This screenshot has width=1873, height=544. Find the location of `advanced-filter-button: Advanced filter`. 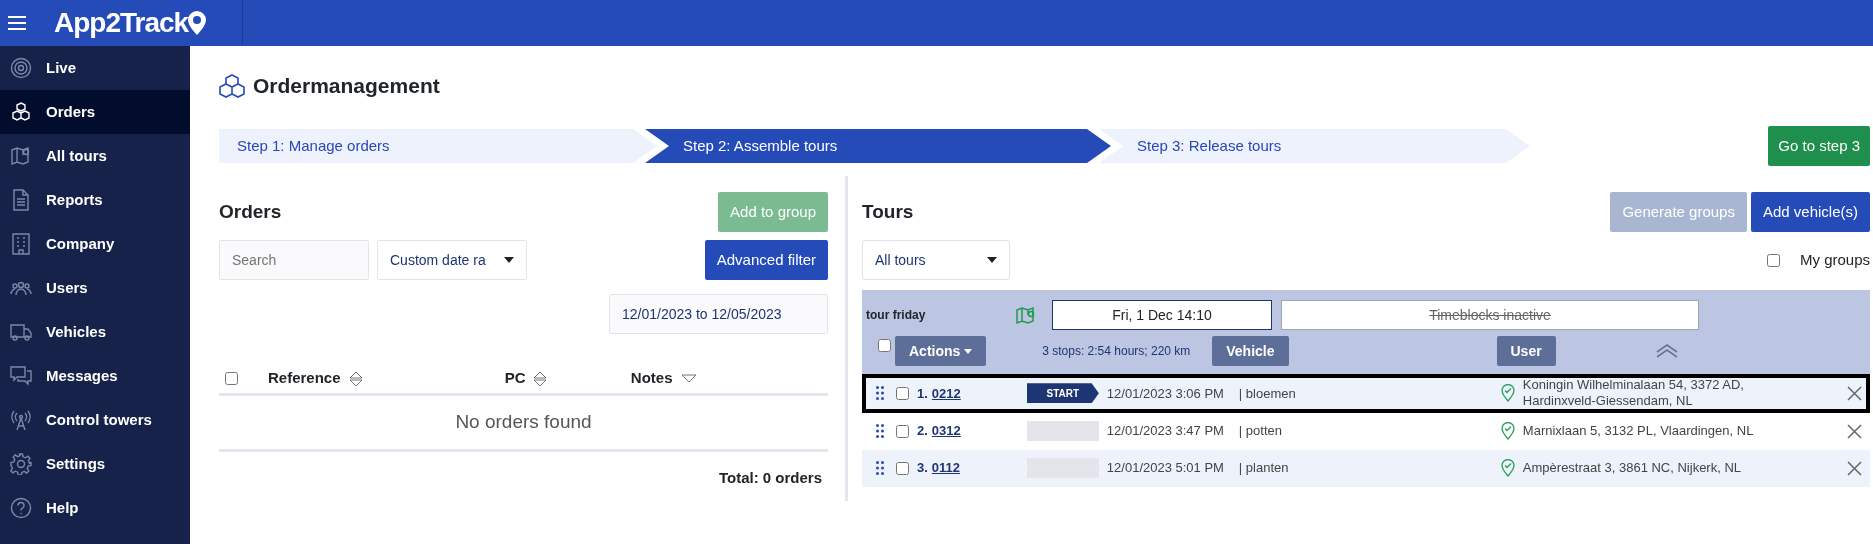

advanced-filter-button: Advanced filter is located at coordinates (766, 260).